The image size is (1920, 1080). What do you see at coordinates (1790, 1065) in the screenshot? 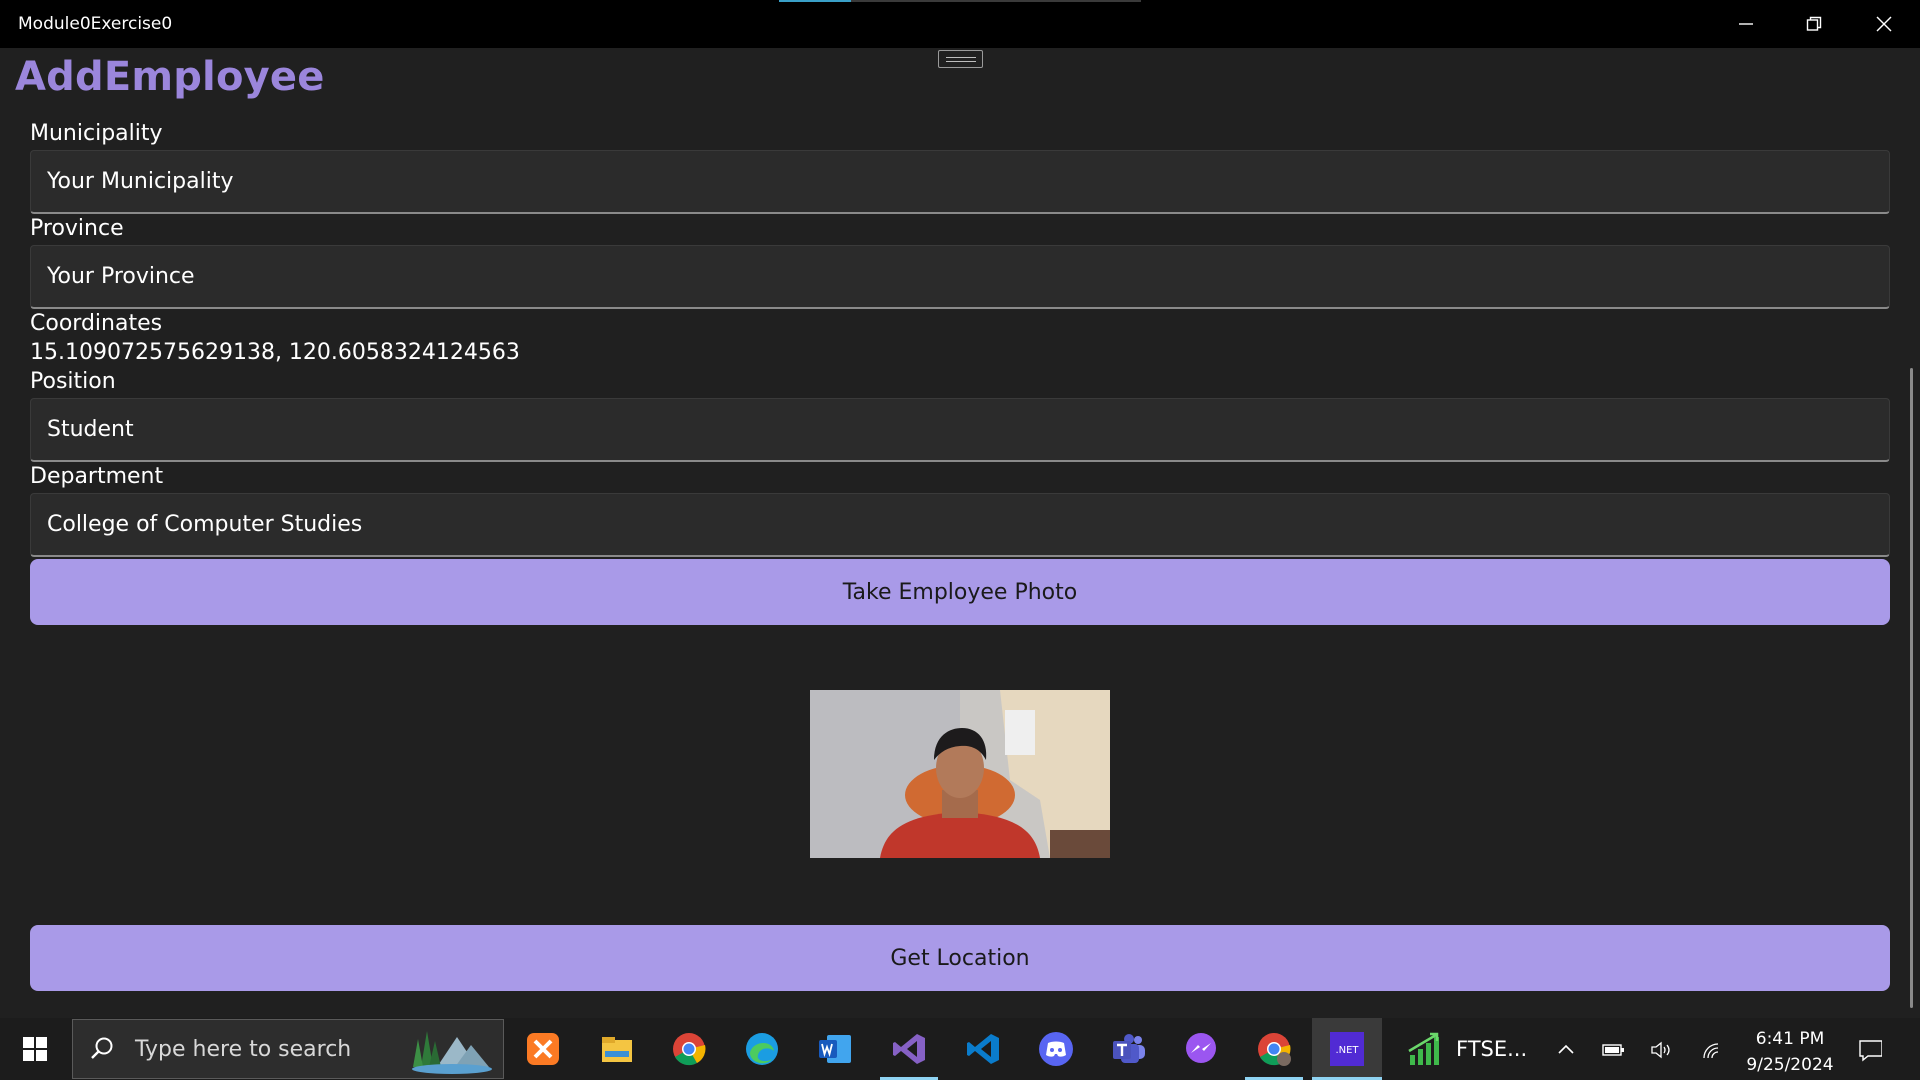
I see `clock-date: 9/25/2024` at bounding box center [1790, 1065].